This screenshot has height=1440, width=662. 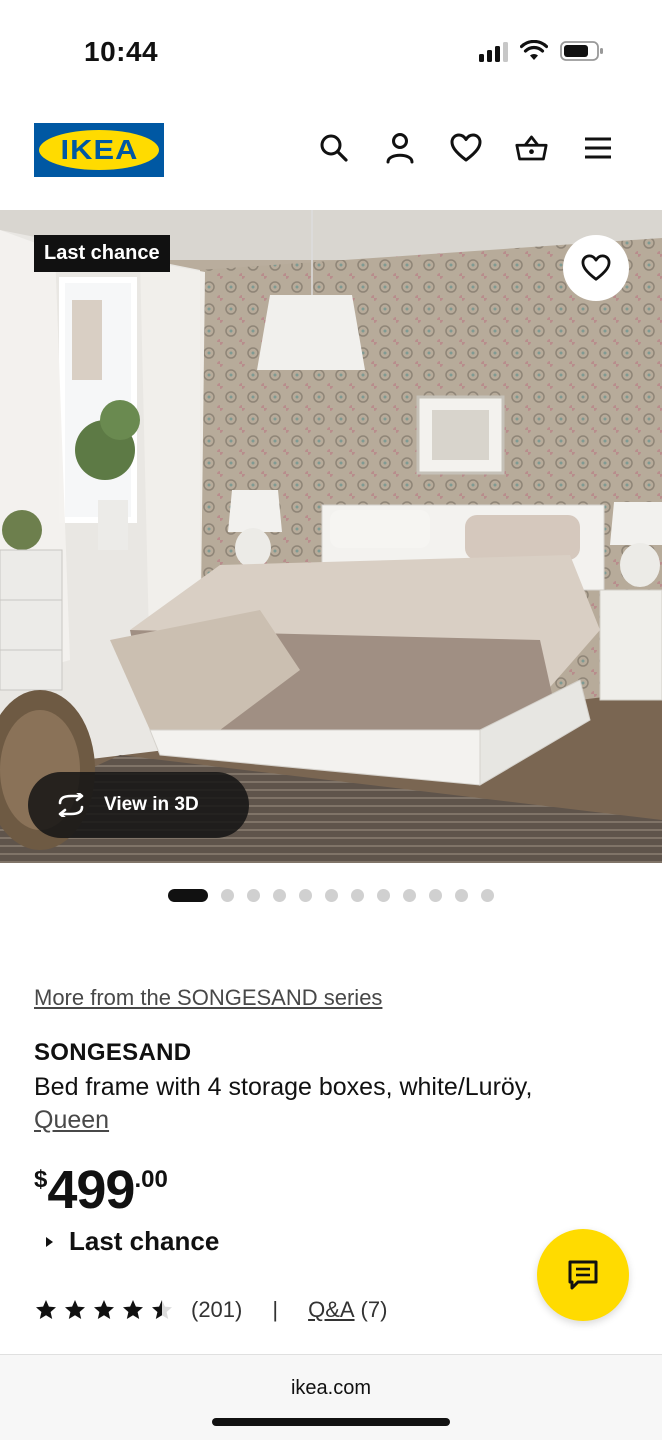 I want to click on ikea-logo: IKEA, so click(x=99, y=150).